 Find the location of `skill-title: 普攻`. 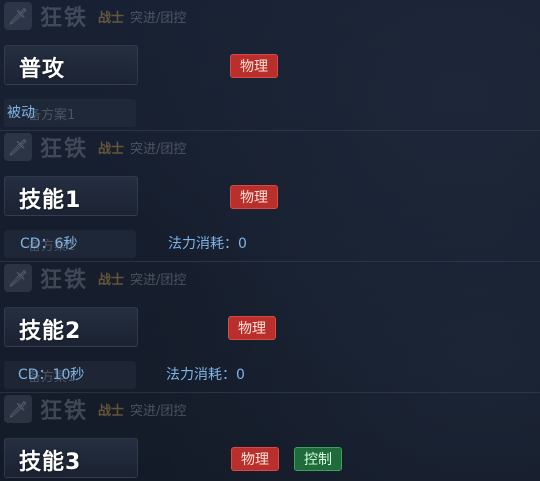

skill-title: 普攻 is located at coordinates (42, 69).